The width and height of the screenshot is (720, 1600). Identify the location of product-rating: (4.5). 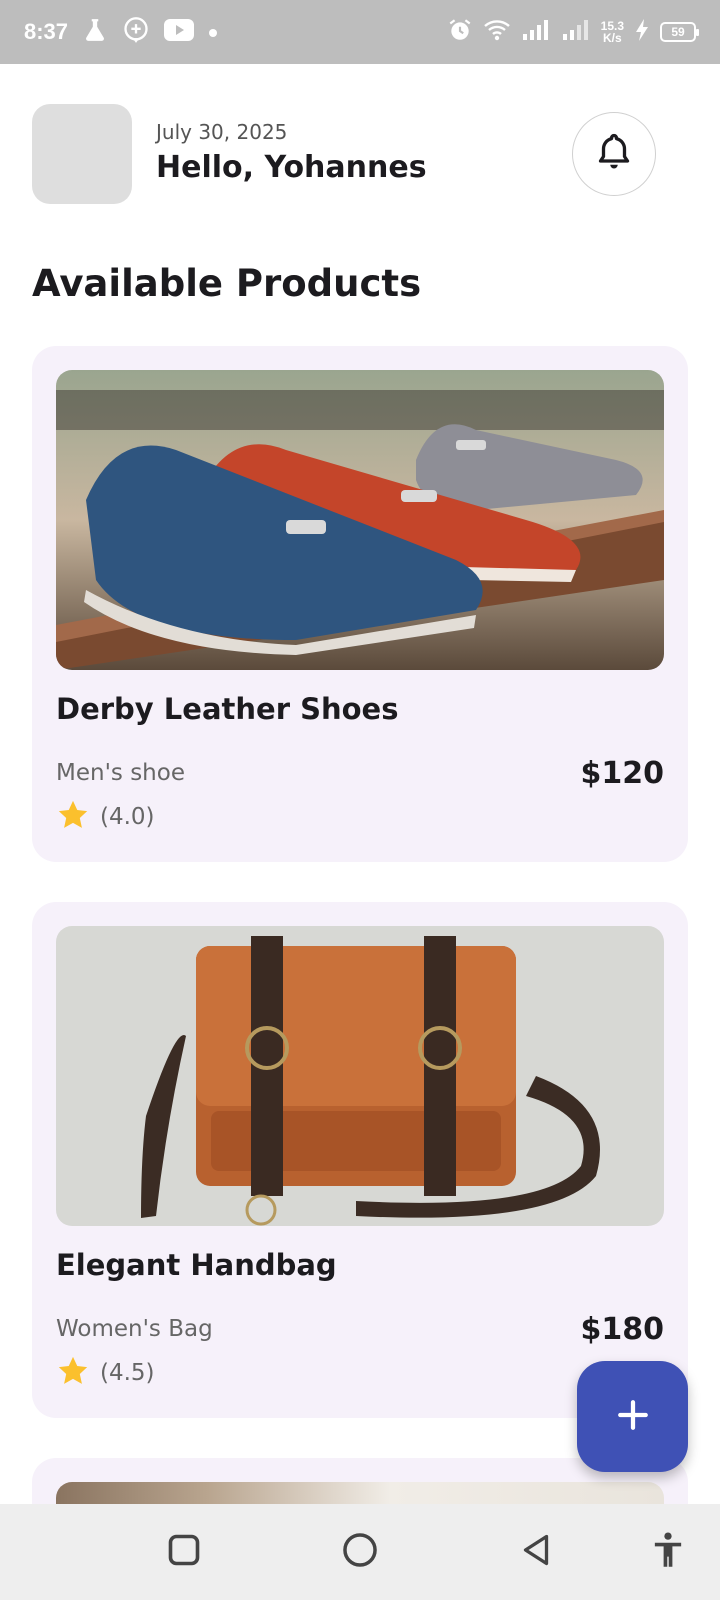
(105, 1373).